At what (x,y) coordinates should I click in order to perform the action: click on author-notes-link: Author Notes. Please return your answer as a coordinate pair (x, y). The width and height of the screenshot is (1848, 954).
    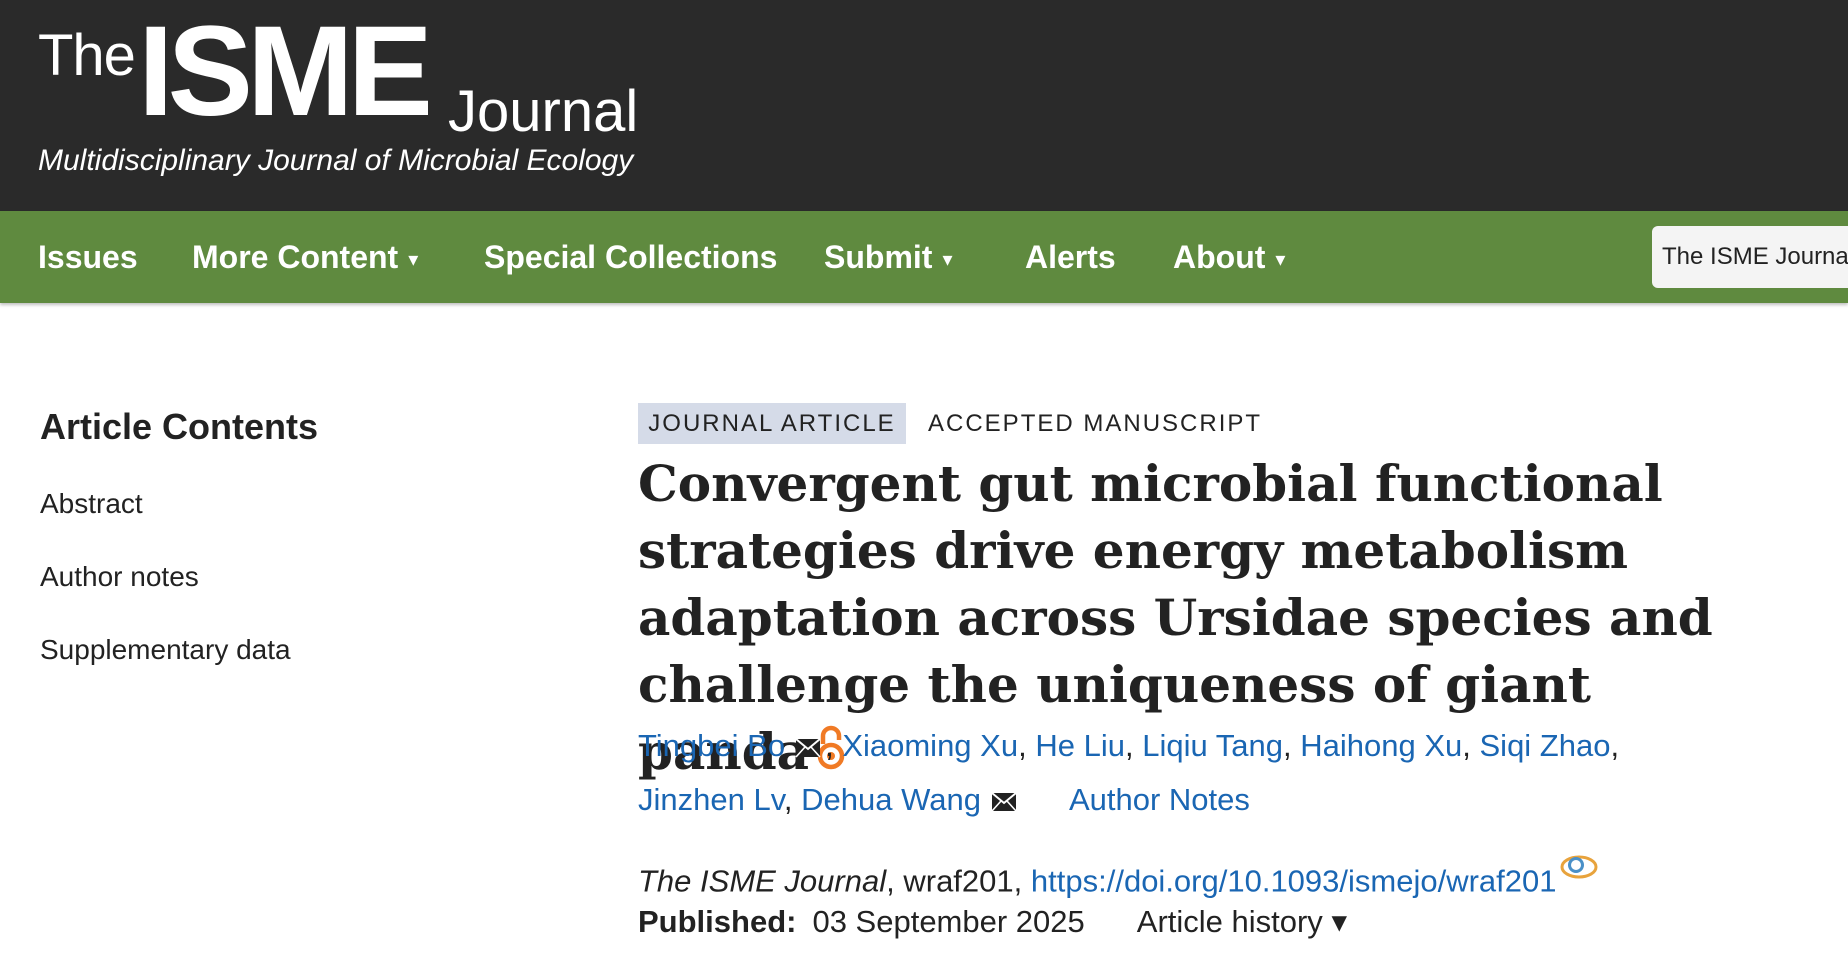
    Looking at the image, I should click on (1159, 799).